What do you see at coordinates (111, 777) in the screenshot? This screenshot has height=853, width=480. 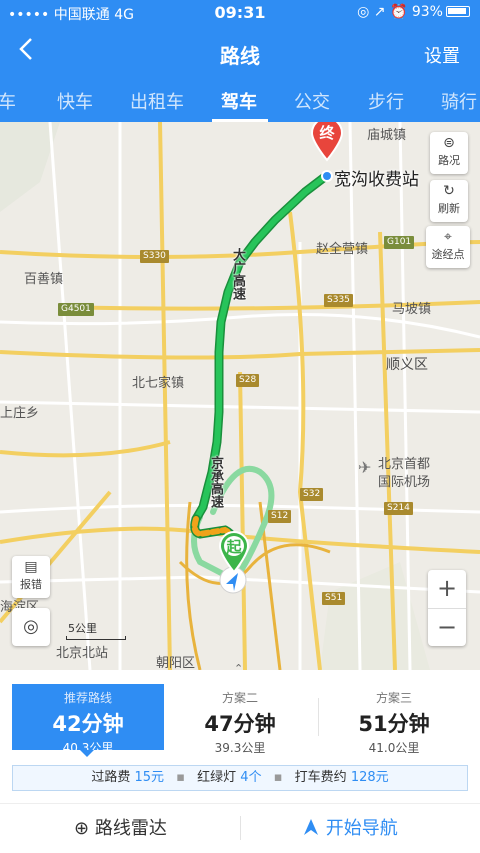 I see `toll-label: 过路费` at bounding box center [111, 777].